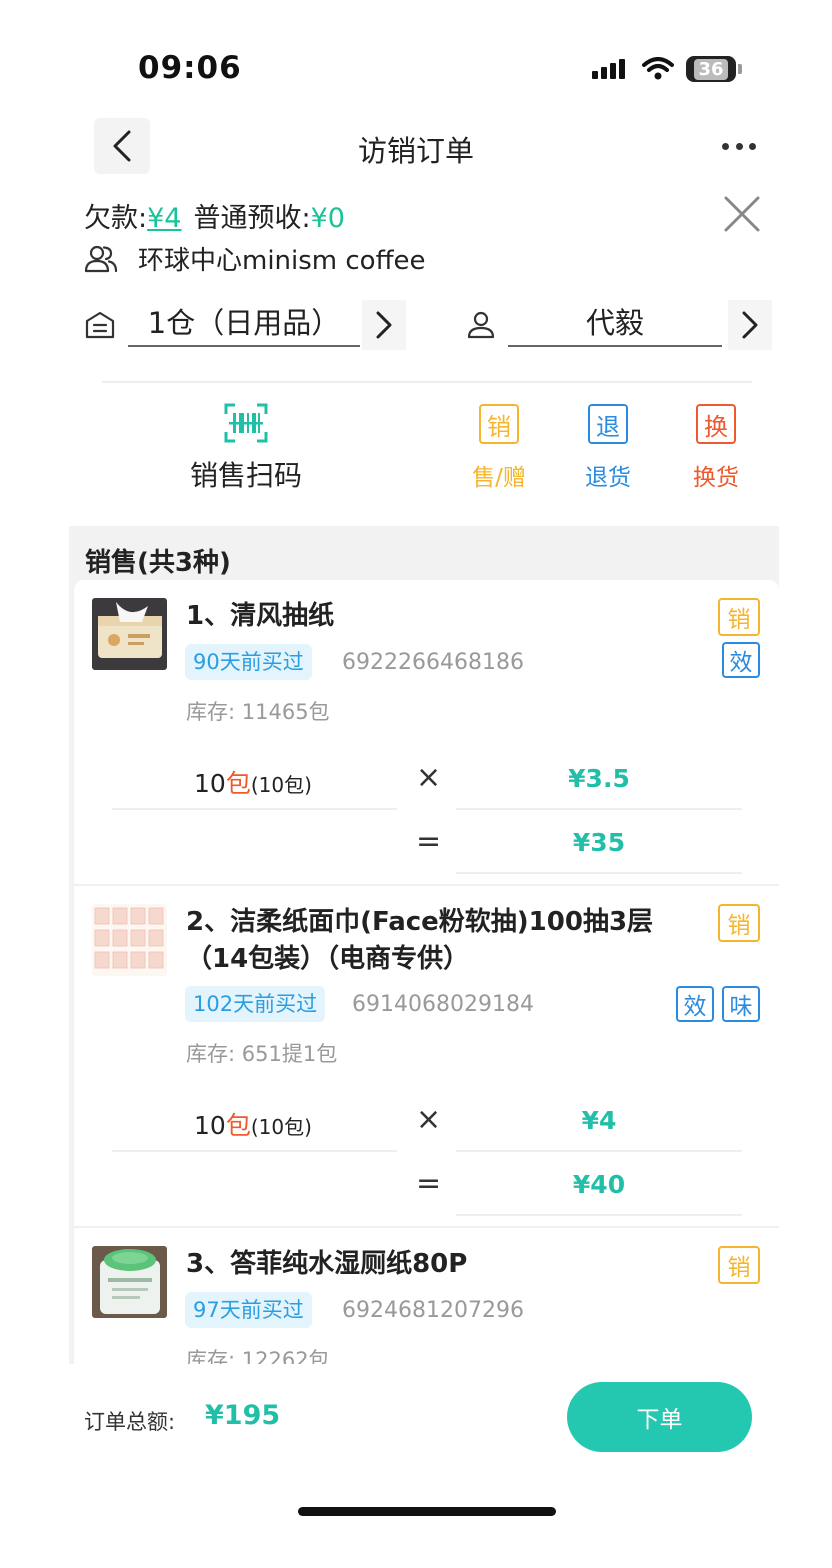 This screenshot has width=832, height=1568. What do you see at coordinates (659, 1417) in the screenshot?
I see `place-order-button: 下单` at bounding box center [659, 1417].